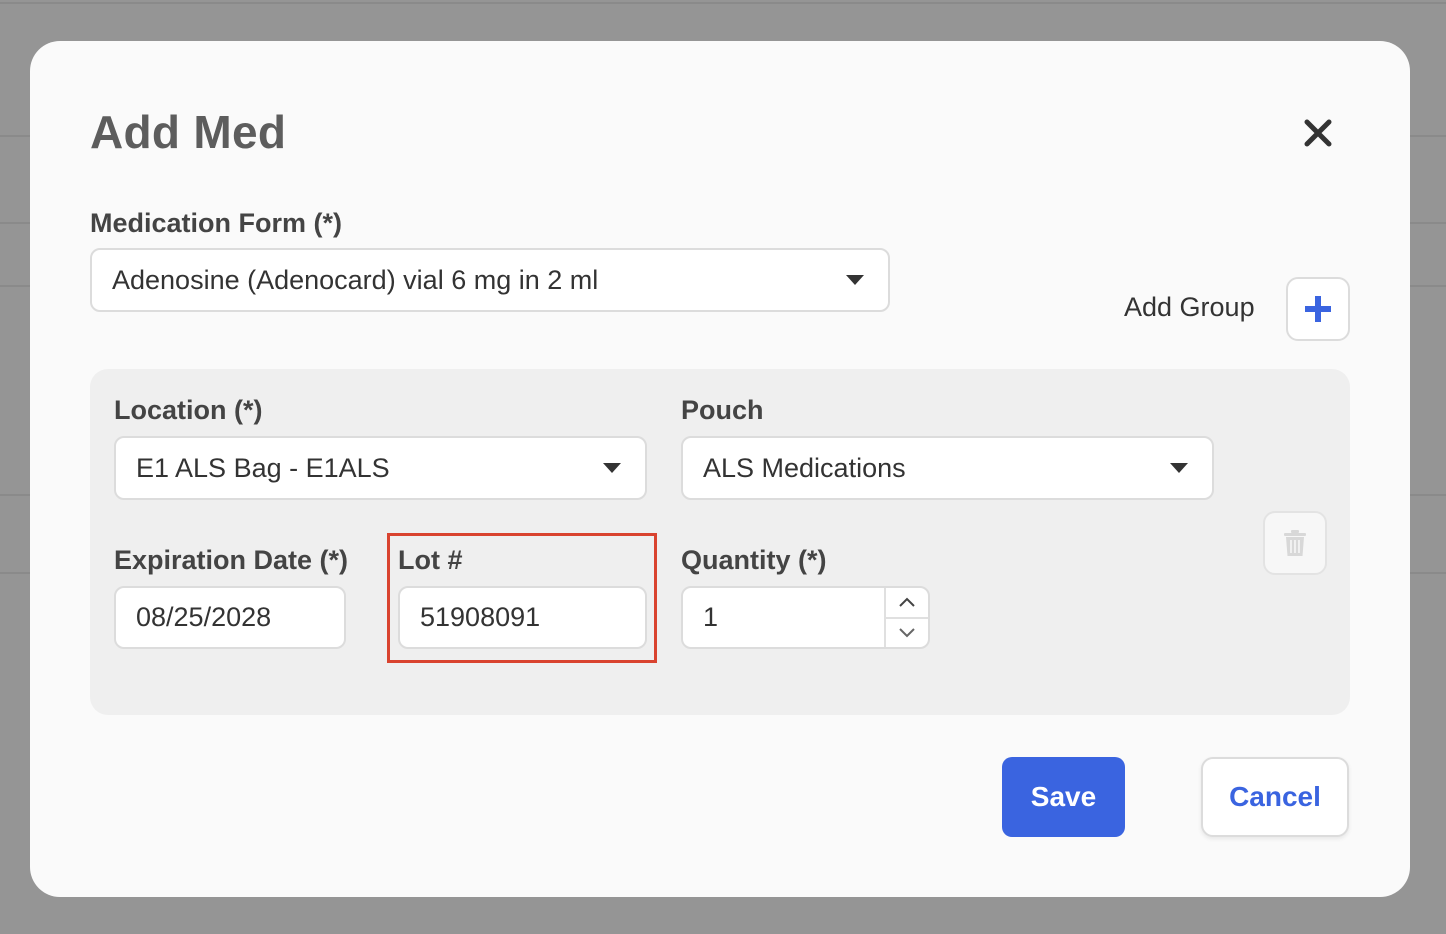 This screenshot has height=934, width=1446. I want to click on quantity-decrement-button, so click(907, 632).